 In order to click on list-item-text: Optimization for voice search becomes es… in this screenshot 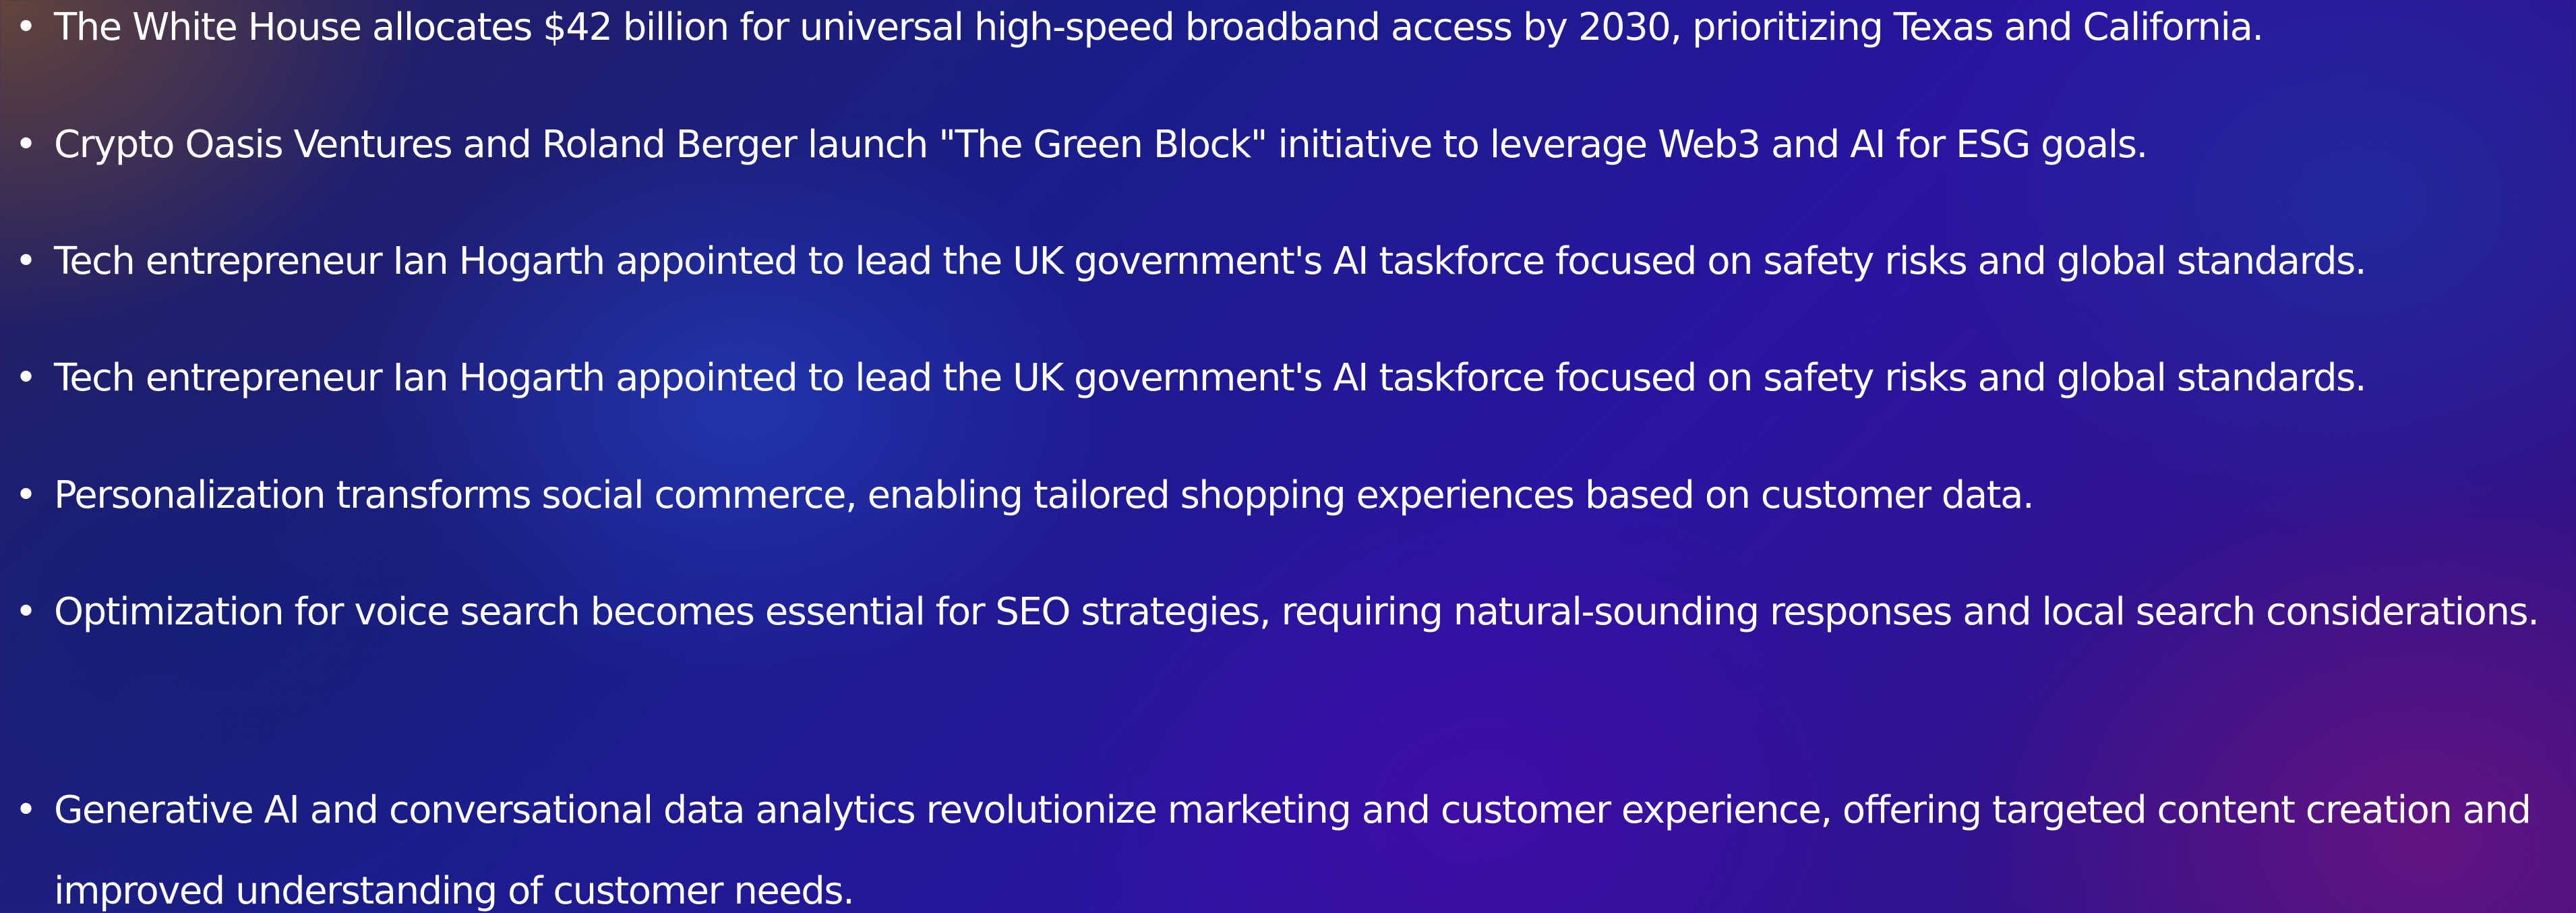, I will do `click(1297, 612)`.